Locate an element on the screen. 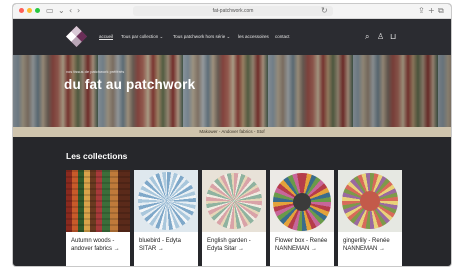  forward-icon: › is located at coordinates (78, 11).